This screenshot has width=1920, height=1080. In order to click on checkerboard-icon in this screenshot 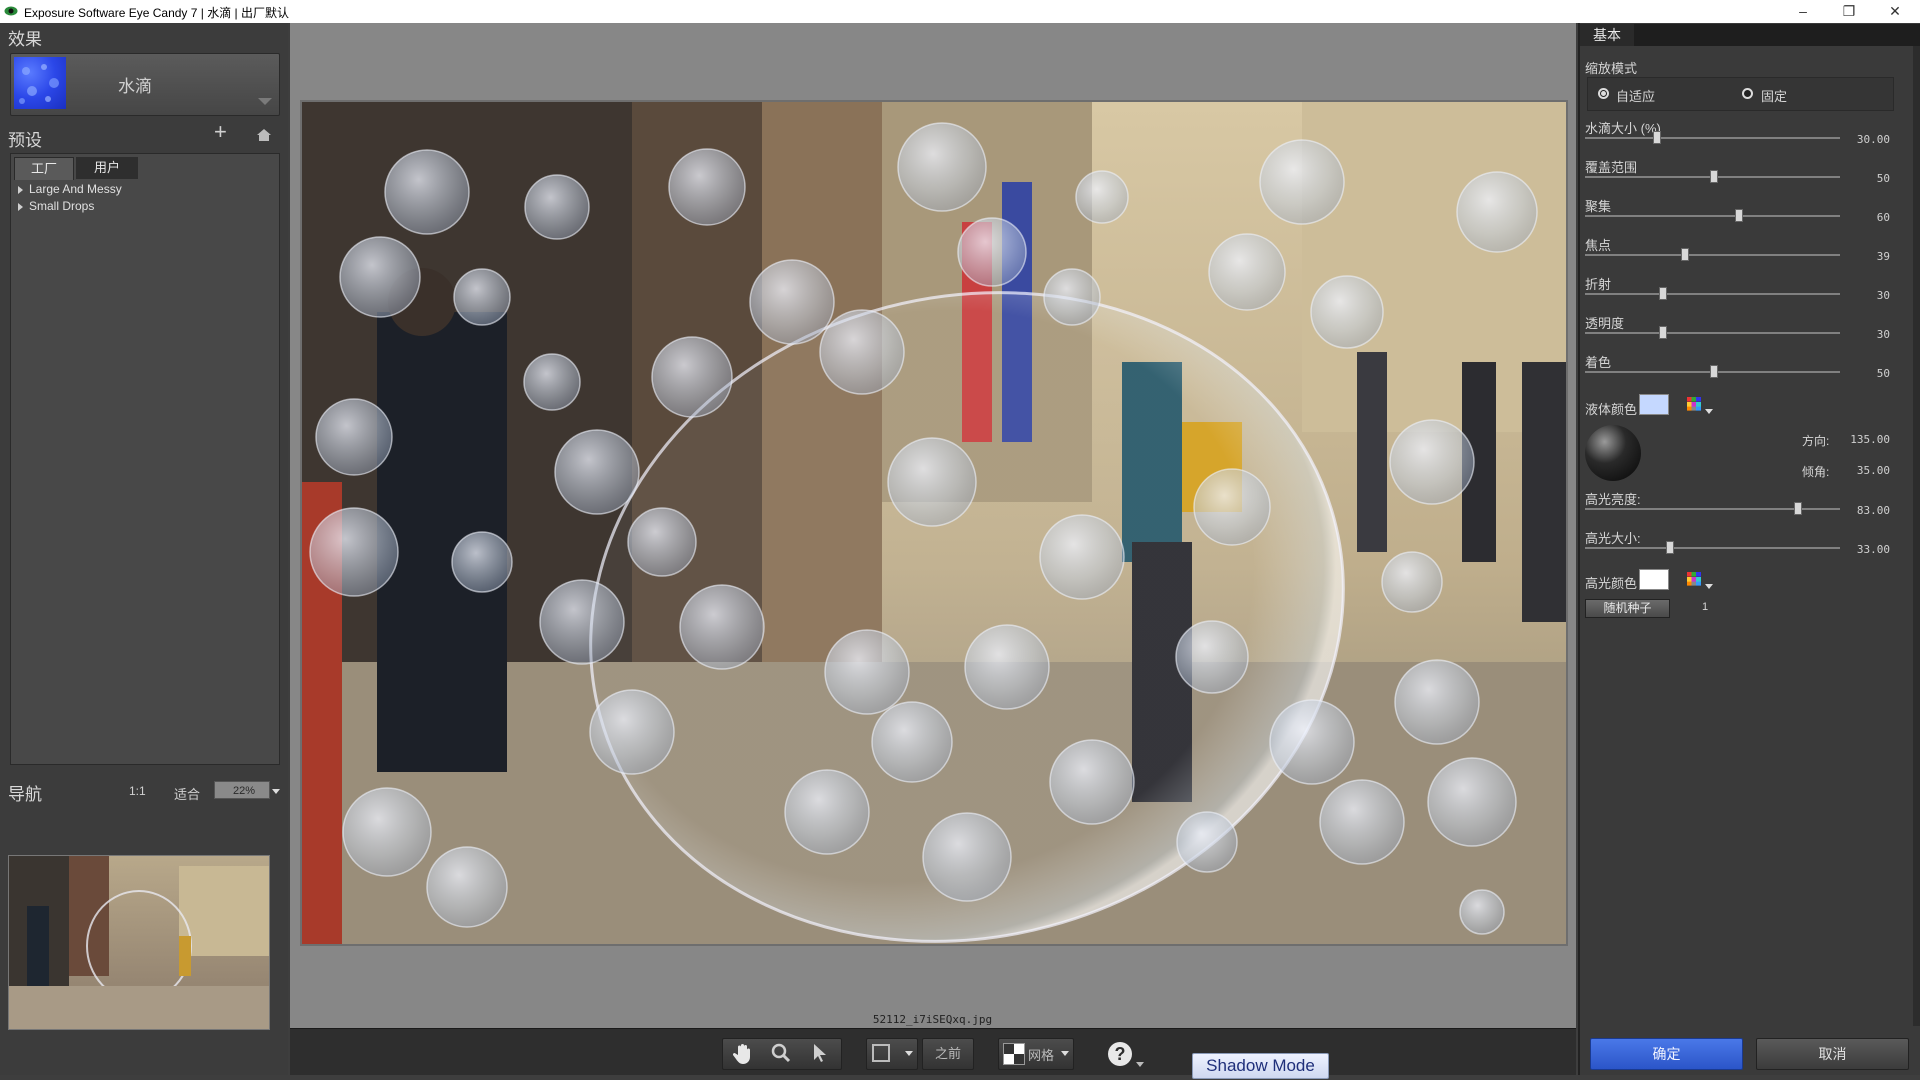, I will do `click(1014, 1054)`.